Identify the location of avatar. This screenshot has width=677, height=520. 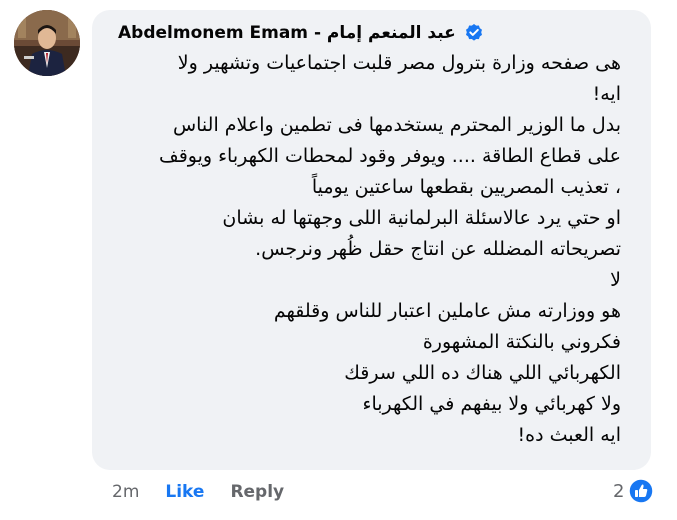
(47, 43).